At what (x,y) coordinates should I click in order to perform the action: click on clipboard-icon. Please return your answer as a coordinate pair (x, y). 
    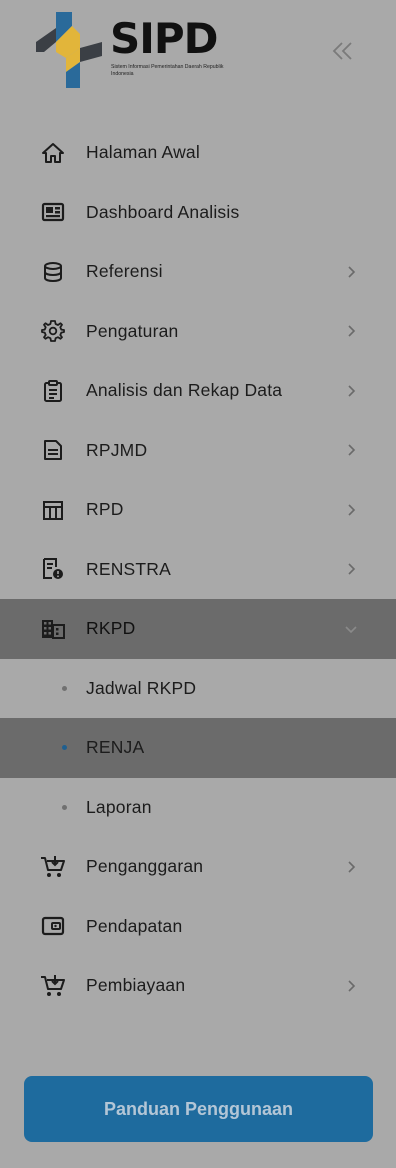
    Looking at the image, I should click on (53, 391).